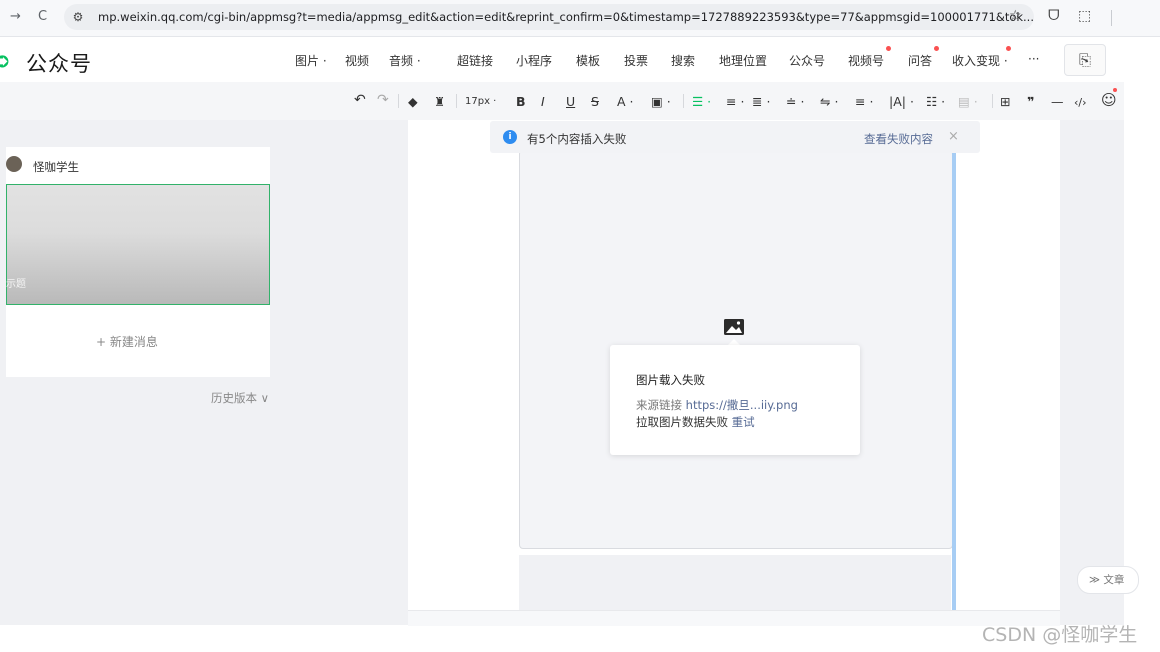 The width and height of the screenshot is (1160, 652). I want to click on info-icon: i, so click(510, 137).